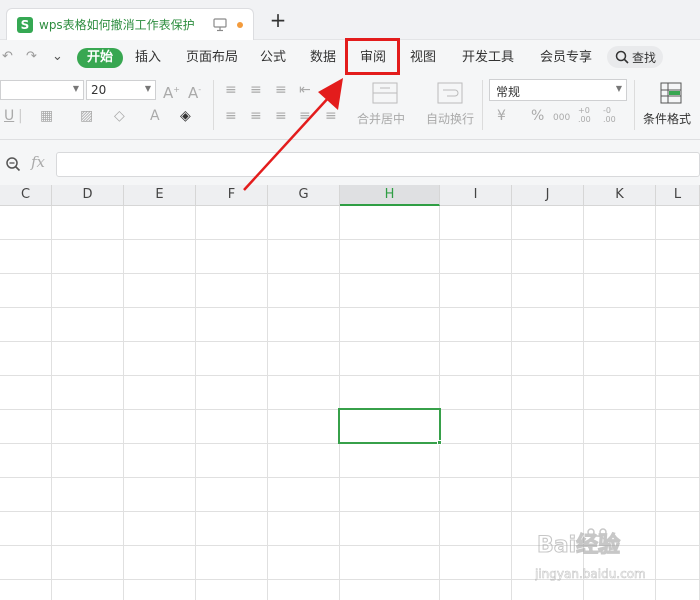 This screenshot has height=600, width=700. Describe the element at coordinates (323, 58) in the screenshot. I see `tab-data: 数据` at that location.